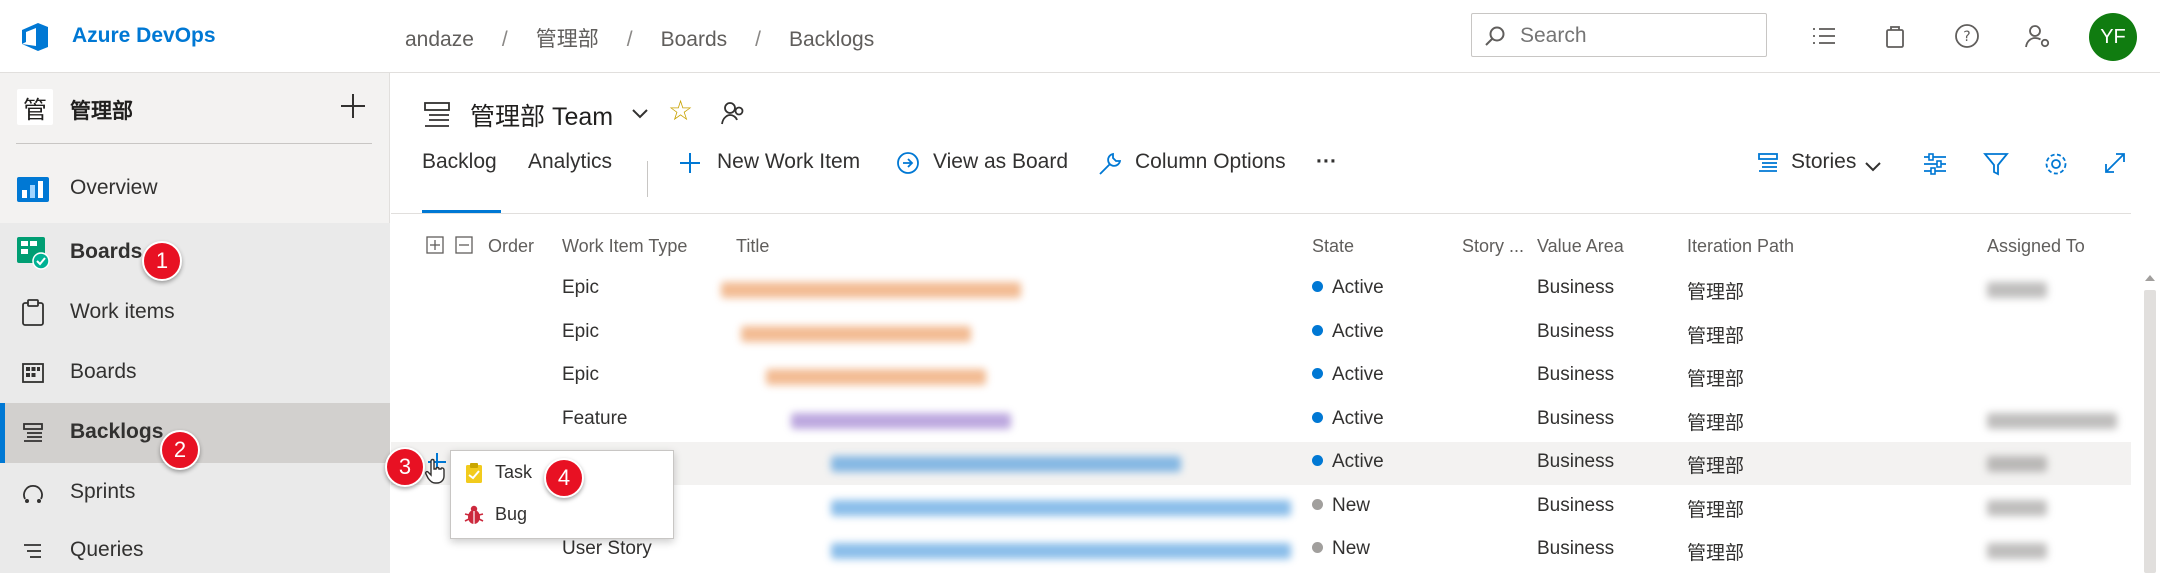 The image size is (2160, 579). Describe the element at coordinates (101, 110) in the screenshot. I see `project-name: 管理部` at that location.